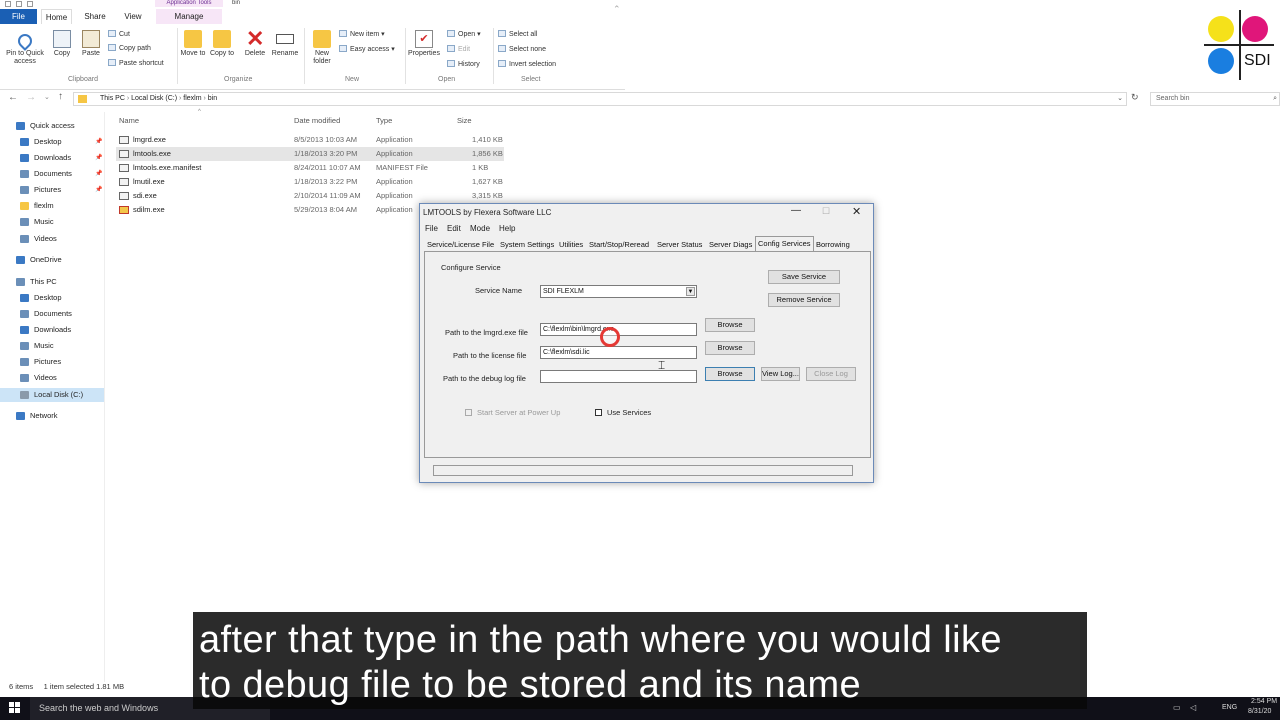 This screenshot has height=720, width=1280. What do you see at coordinates (31, 97) in the screenshot?
I see `forward-arrow-icon: →` at bounding box center [31, 97].